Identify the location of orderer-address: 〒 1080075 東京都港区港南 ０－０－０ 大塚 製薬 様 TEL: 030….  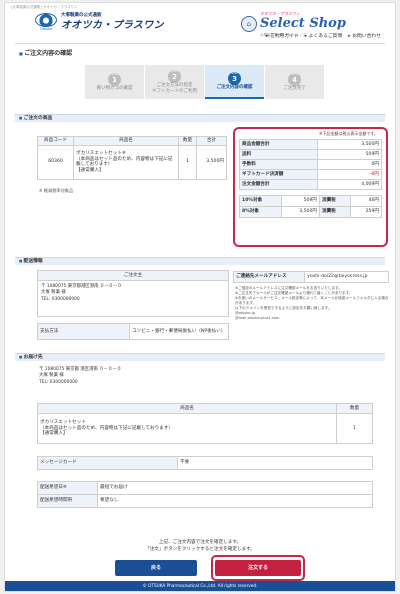
(133, 298).